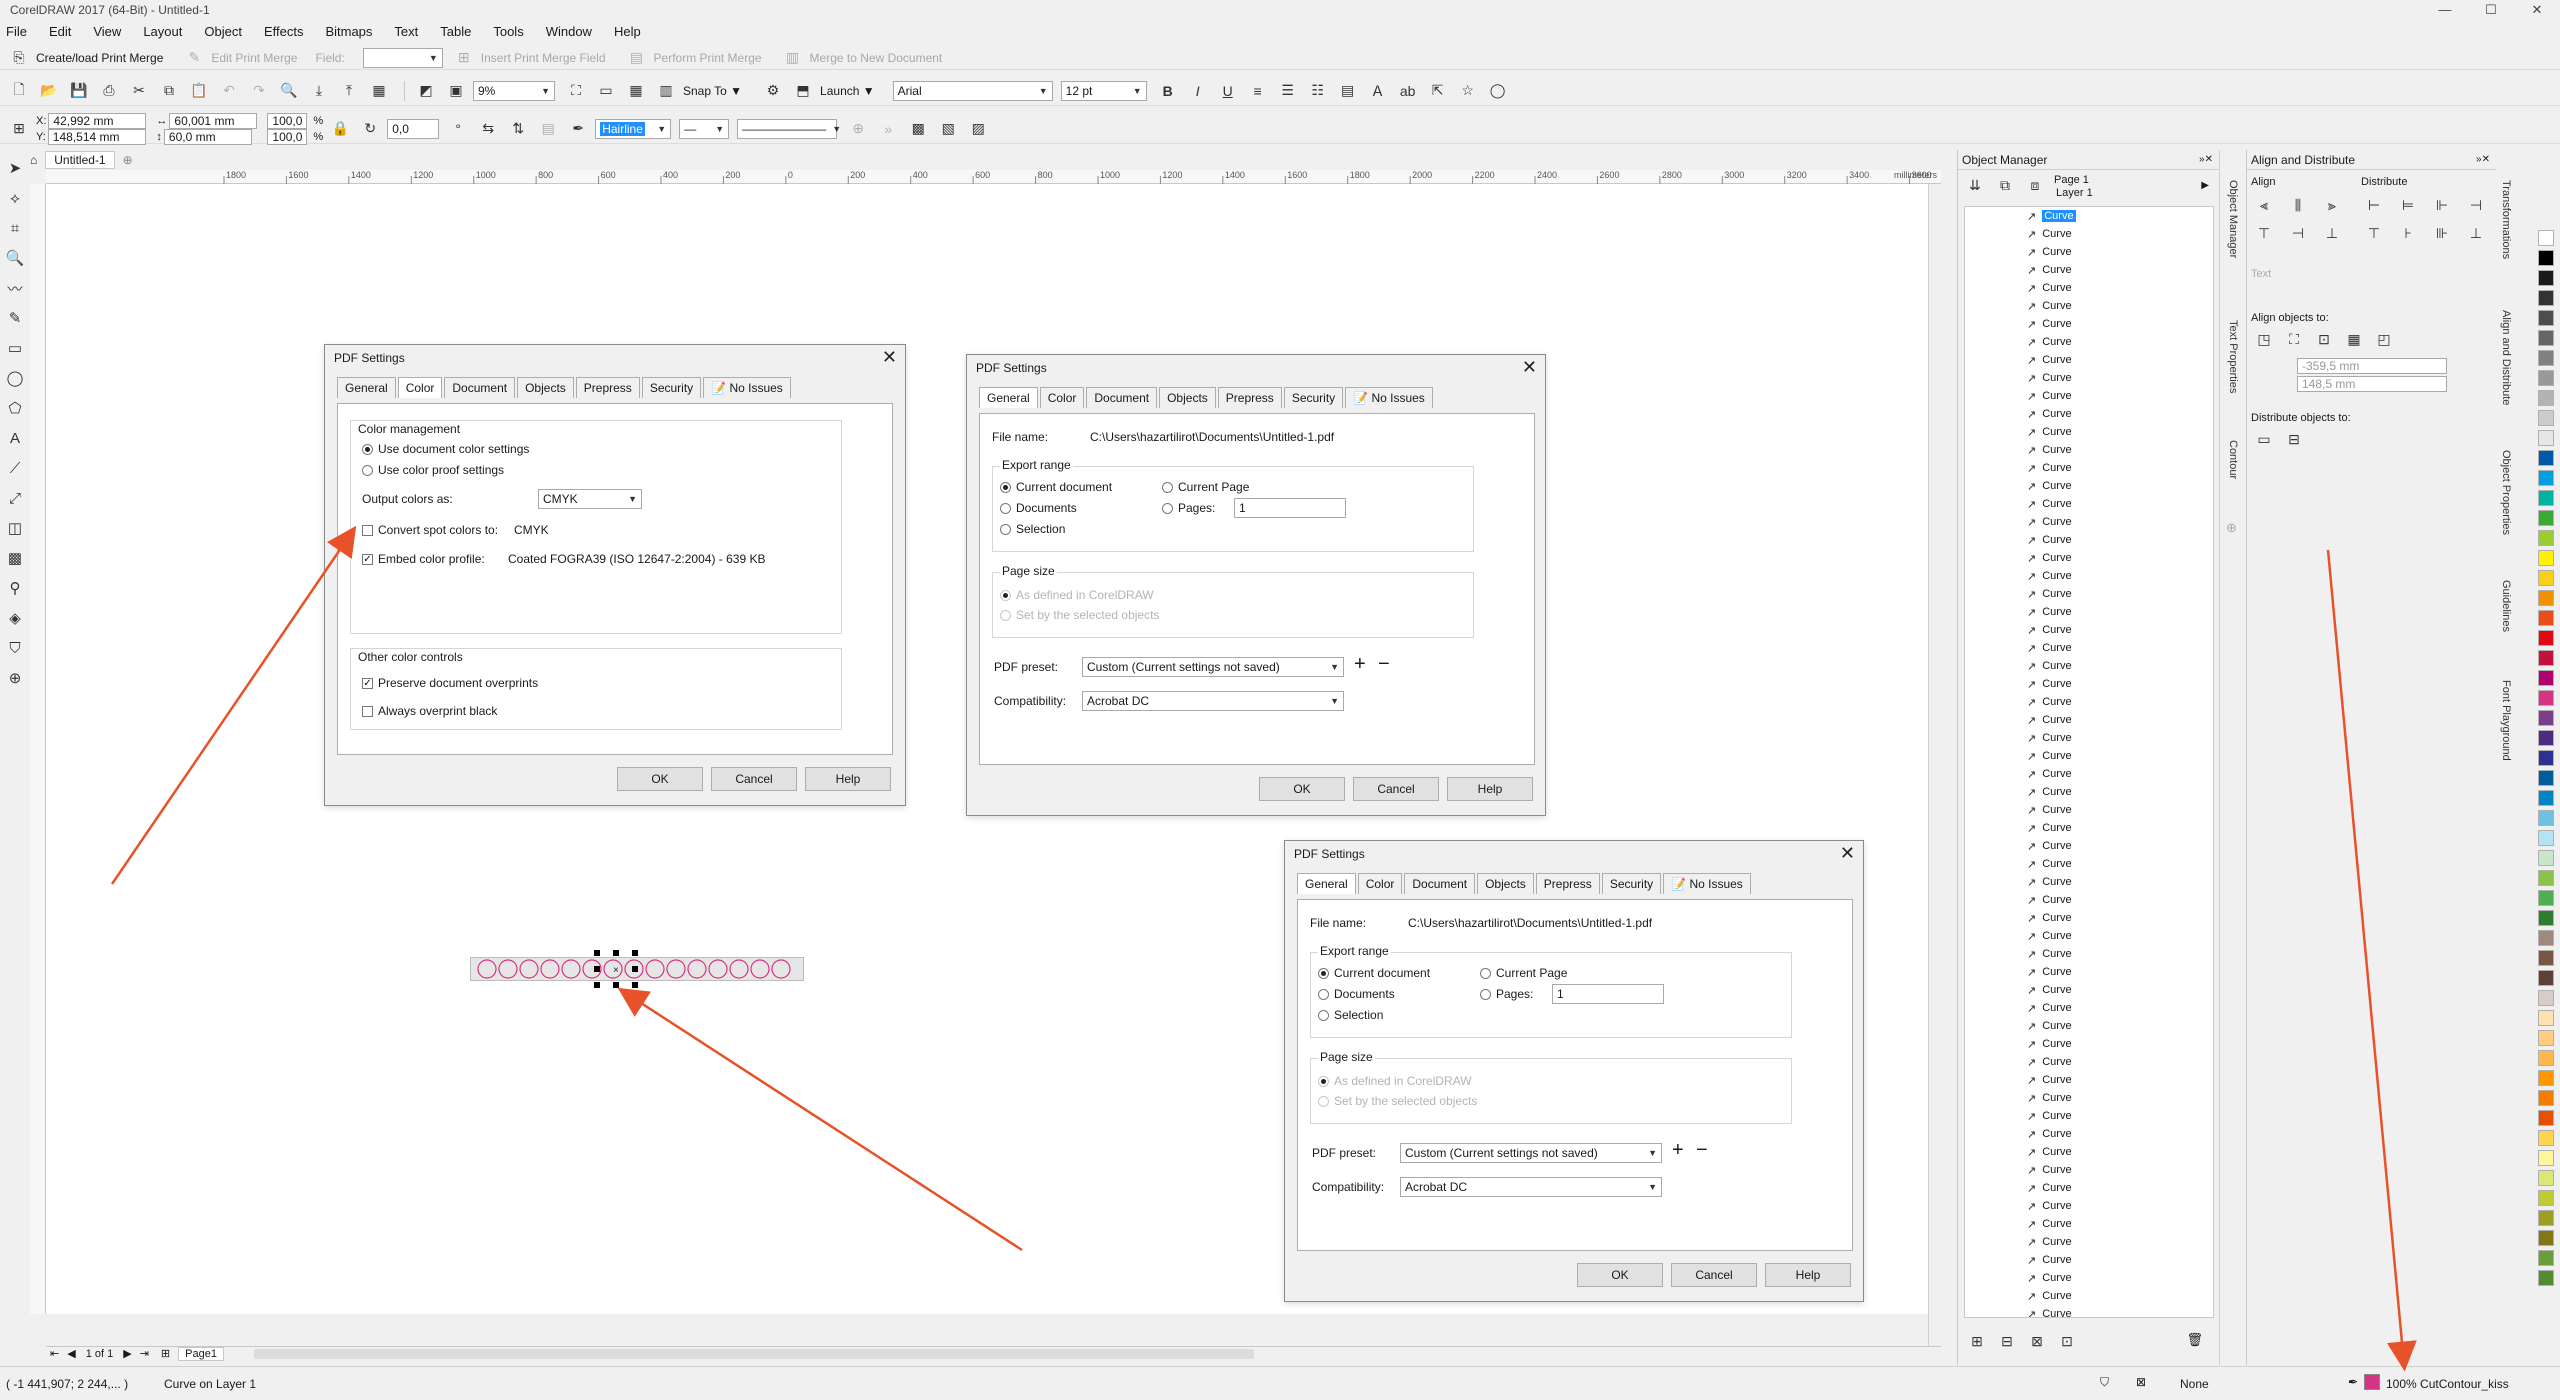 The width and height of the screenshot is (2560, 1400). Describe the element at coordinates (2104, 1382) in the screenshot. I see `fill-color-icon: ⛉` at that location.